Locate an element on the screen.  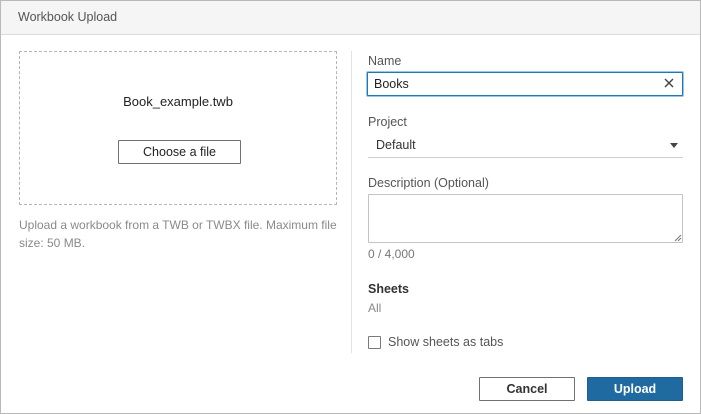
show-sheets-as-tabs-checkbox is located at coordinates (374, 342).